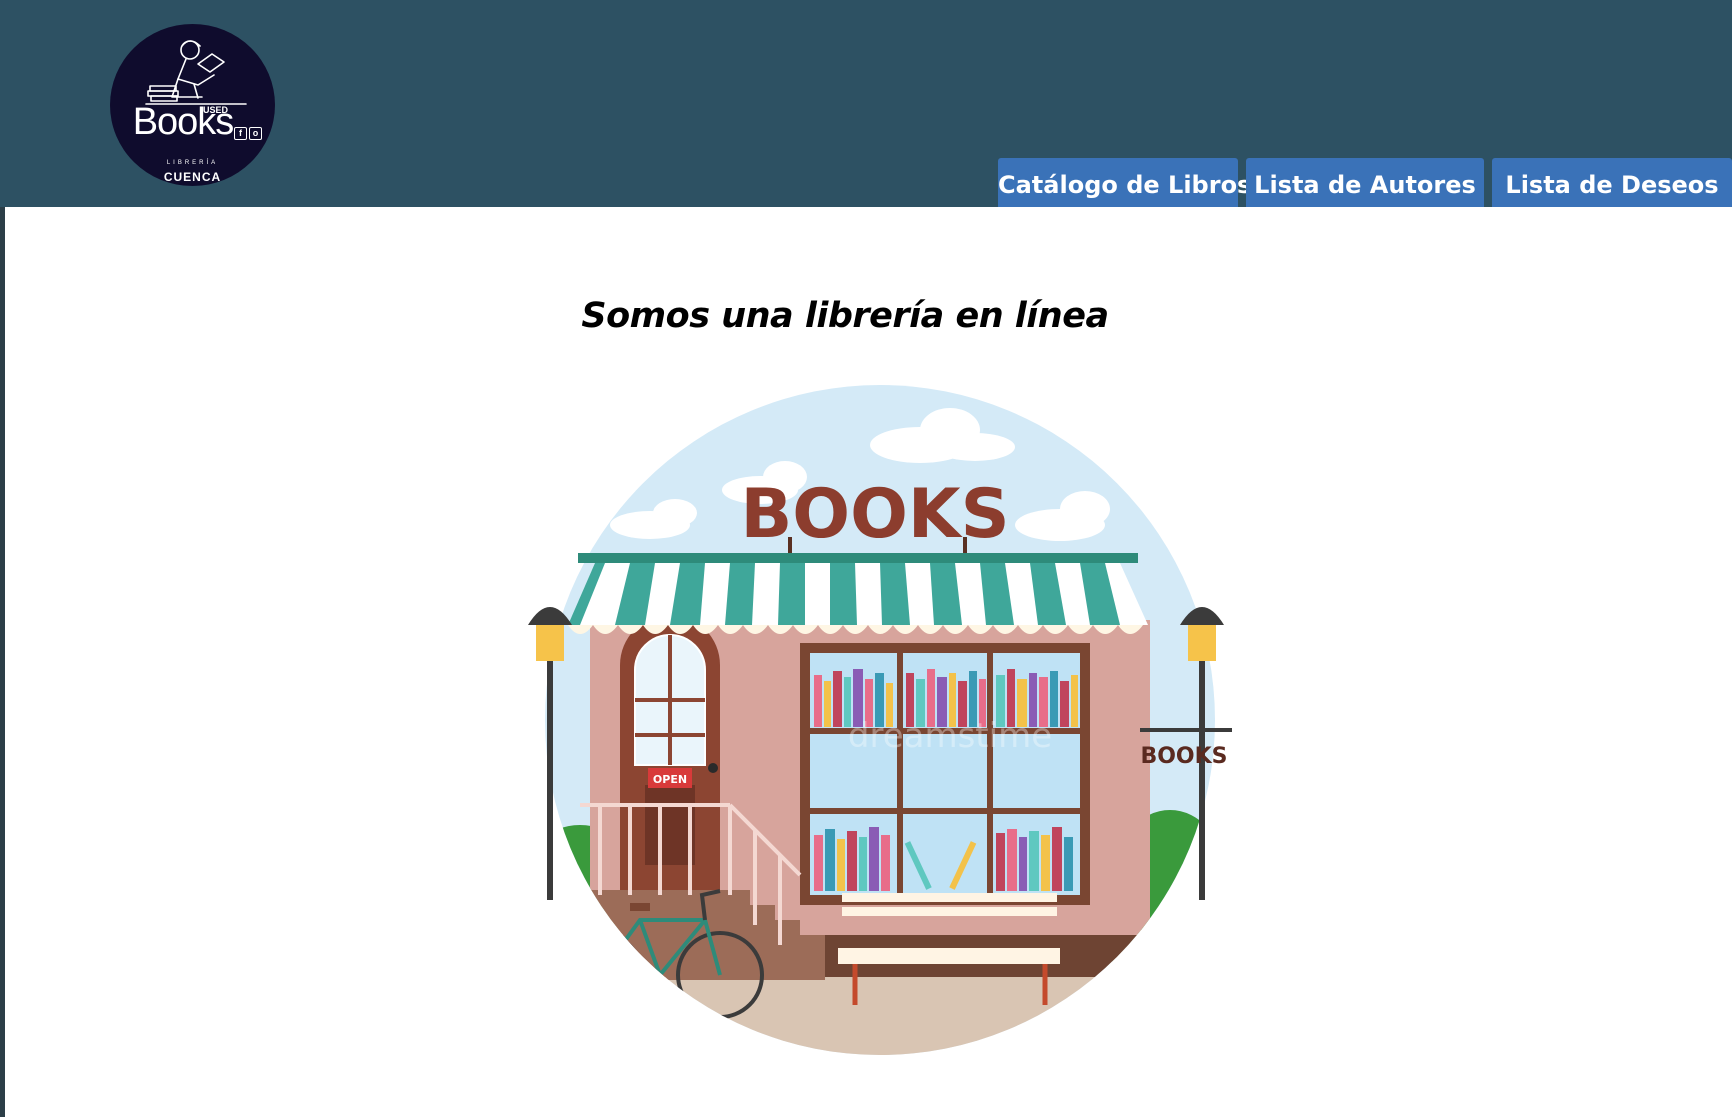  I want to click on site-logo: USED Books f o LIBRERÍA CUENCA, so click(192, 105).